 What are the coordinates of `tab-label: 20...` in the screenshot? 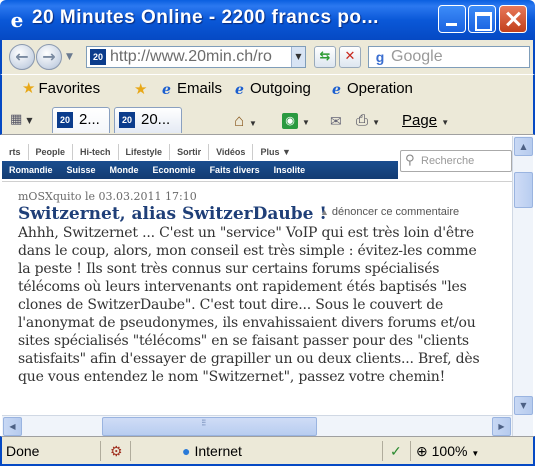 It's located at (156, 119).